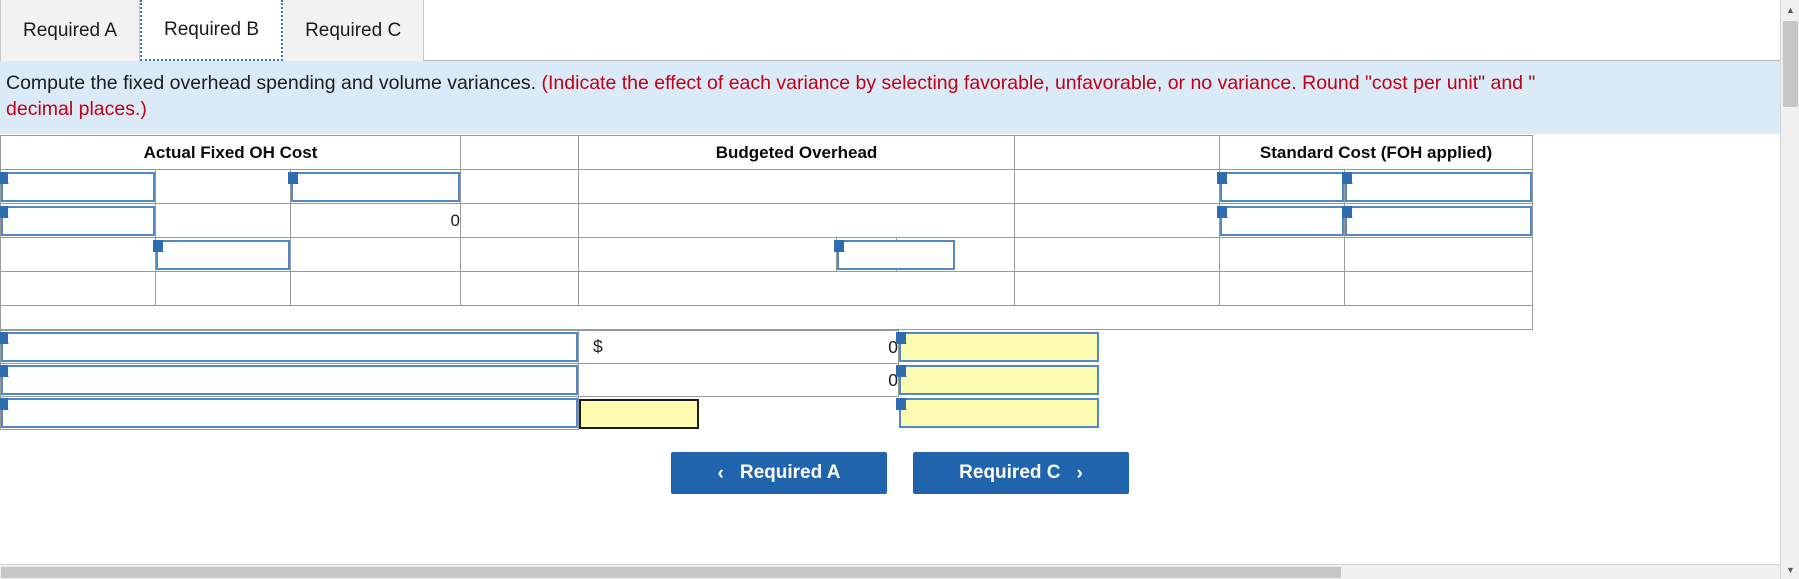 The width and height of the screenshot is (1799, 579). I want to click on variance-row-3-effect-input, so click(997, 413).